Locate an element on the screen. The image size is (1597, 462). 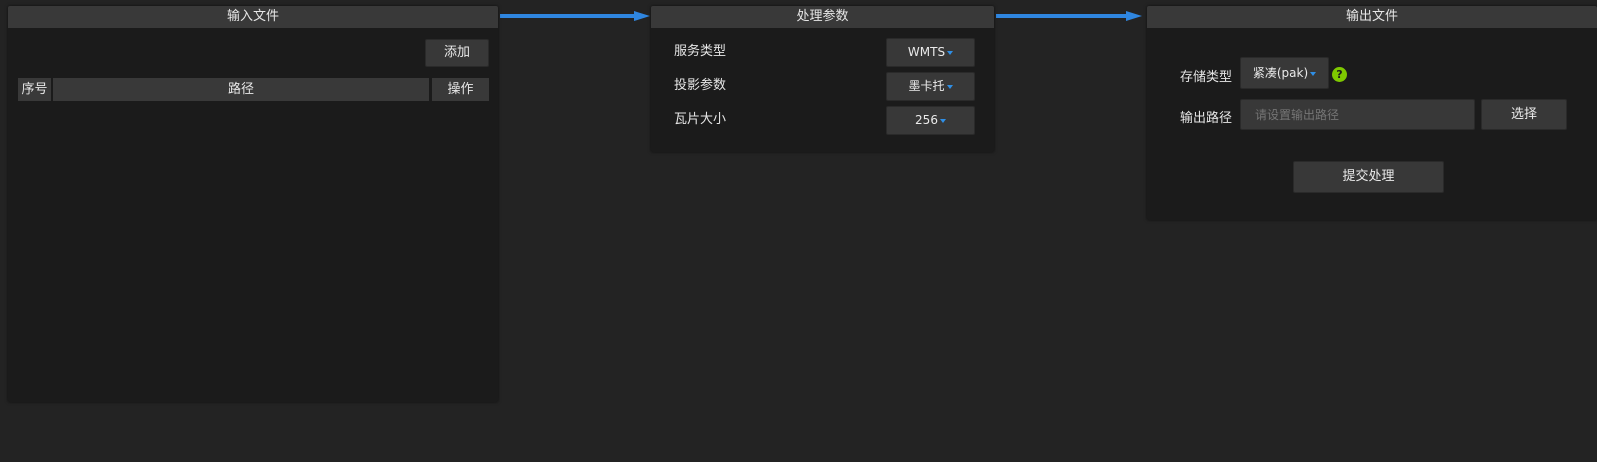
tile-size-select: 256 is located at coordinates (930, 120).